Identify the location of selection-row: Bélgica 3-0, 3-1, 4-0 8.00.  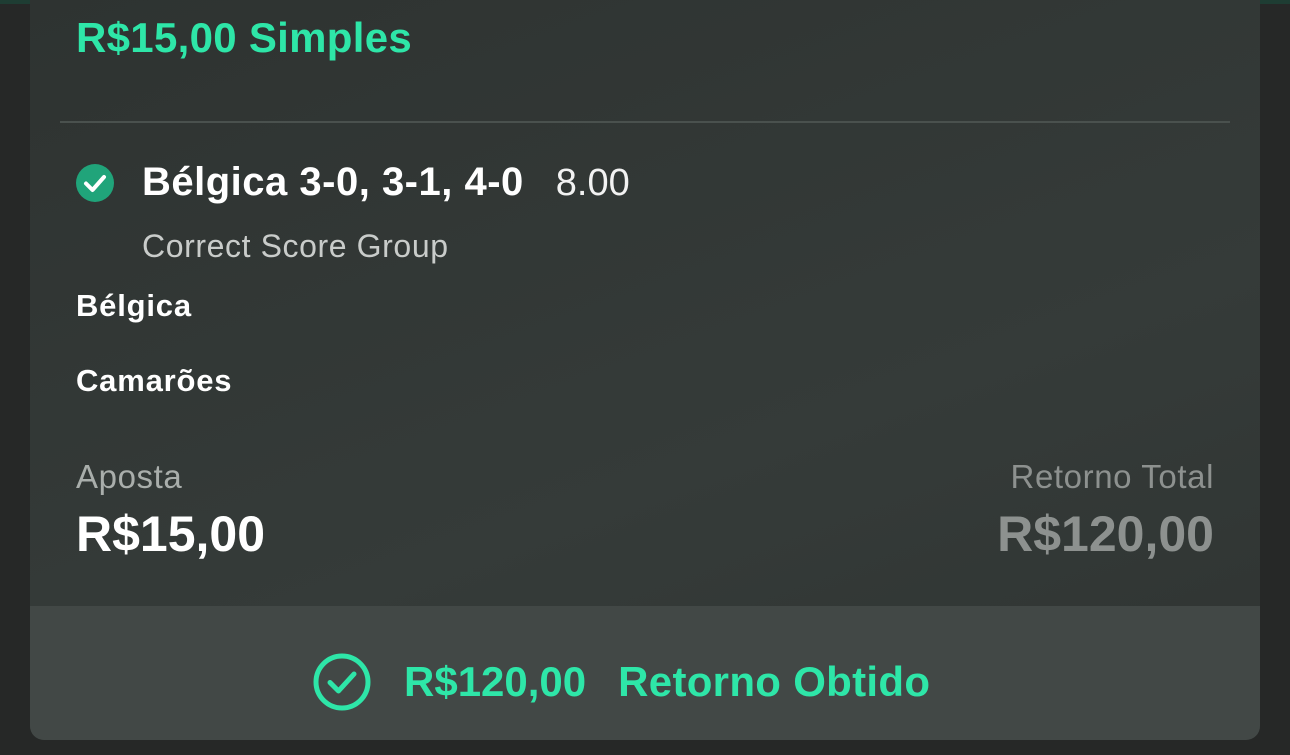
(386, 182).